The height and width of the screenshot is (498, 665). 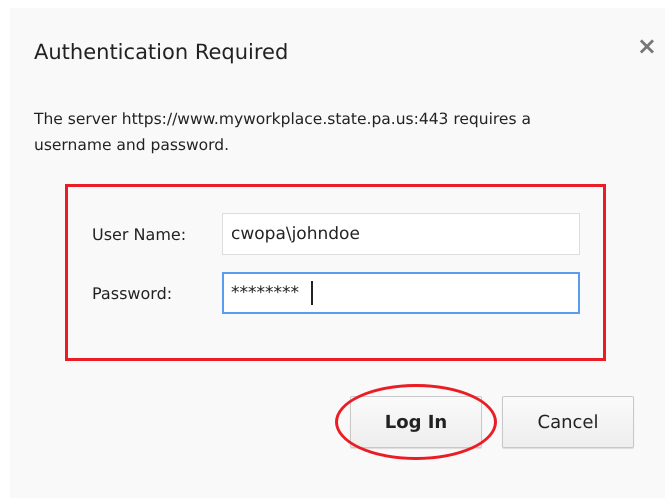 I want to click on dialog-title: Authentication Required, so click(x=161, y=52).